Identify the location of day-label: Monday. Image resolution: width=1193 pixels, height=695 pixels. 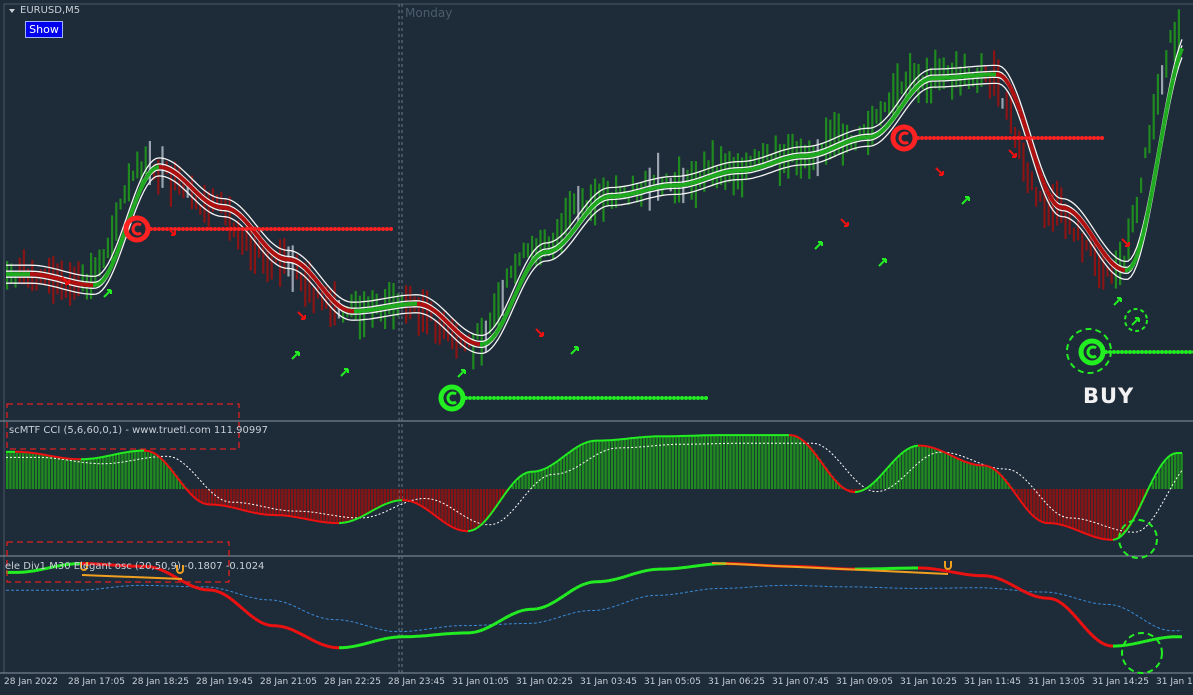
(429, 13).